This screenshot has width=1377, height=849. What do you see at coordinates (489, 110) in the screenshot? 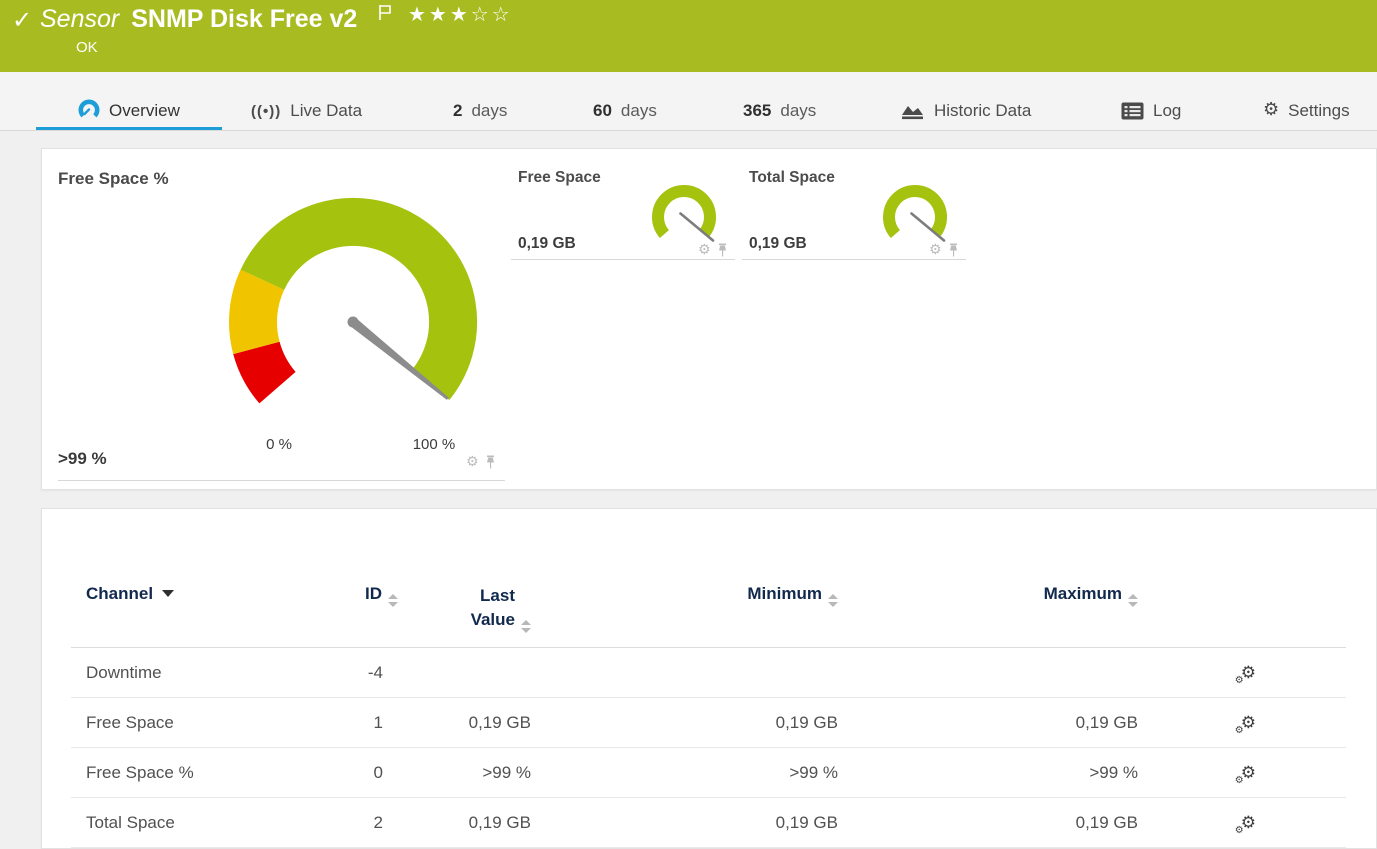
I see `tab-2-days-unit: days` at bounding box center [489, 110].